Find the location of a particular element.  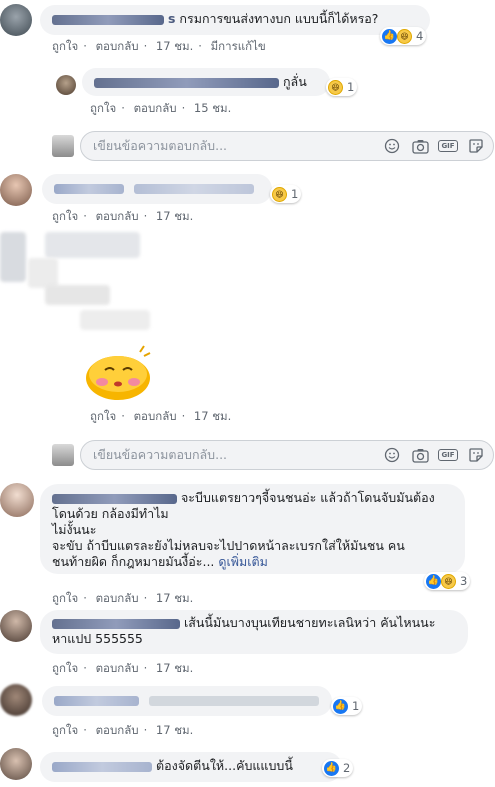

sticker-image is located at coordinates (118, 371).